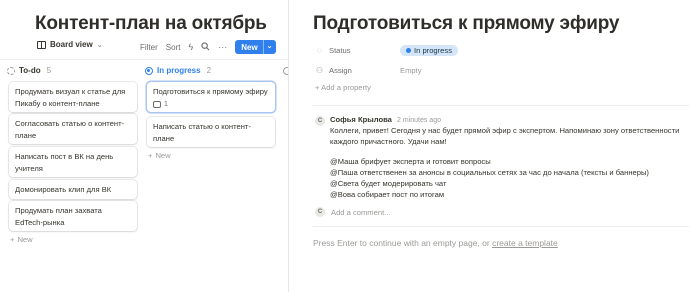  What do you see at coordinates (346, 87) in the screenshot?
I see `add-property-label: Add a property` at bounding box center [346, 87].